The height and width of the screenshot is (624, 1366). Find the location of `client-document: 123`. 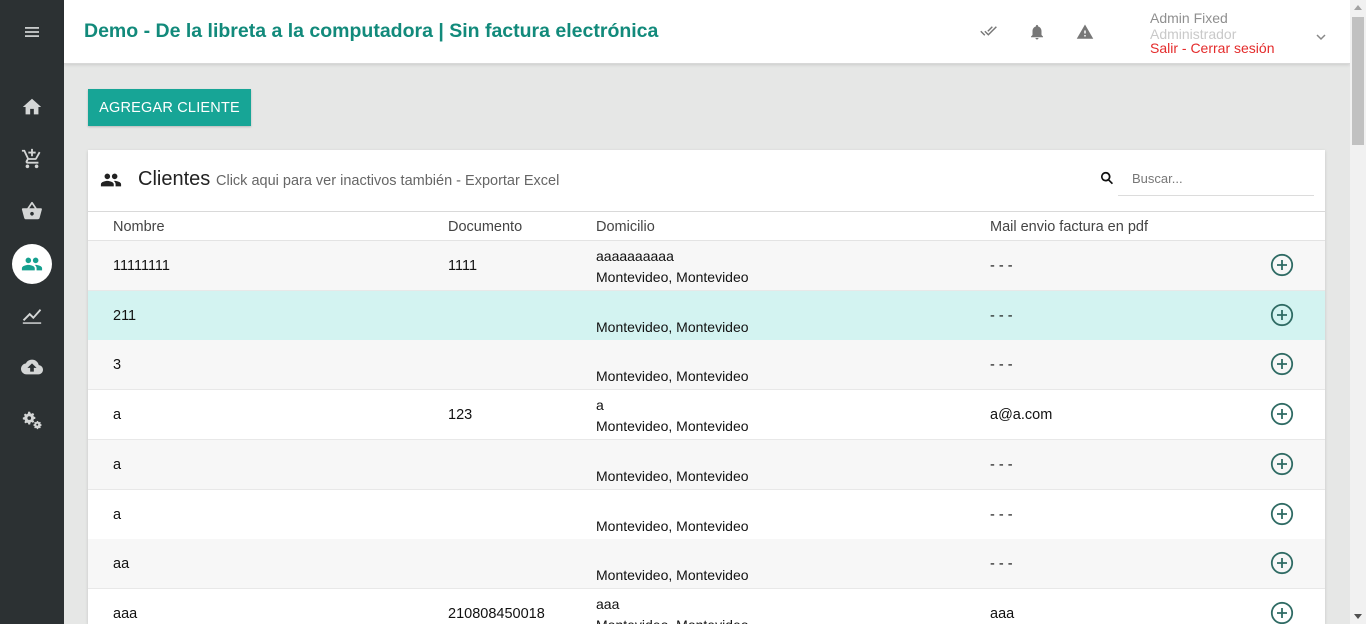

client-document: 123 is located at coordinates (460, 415).